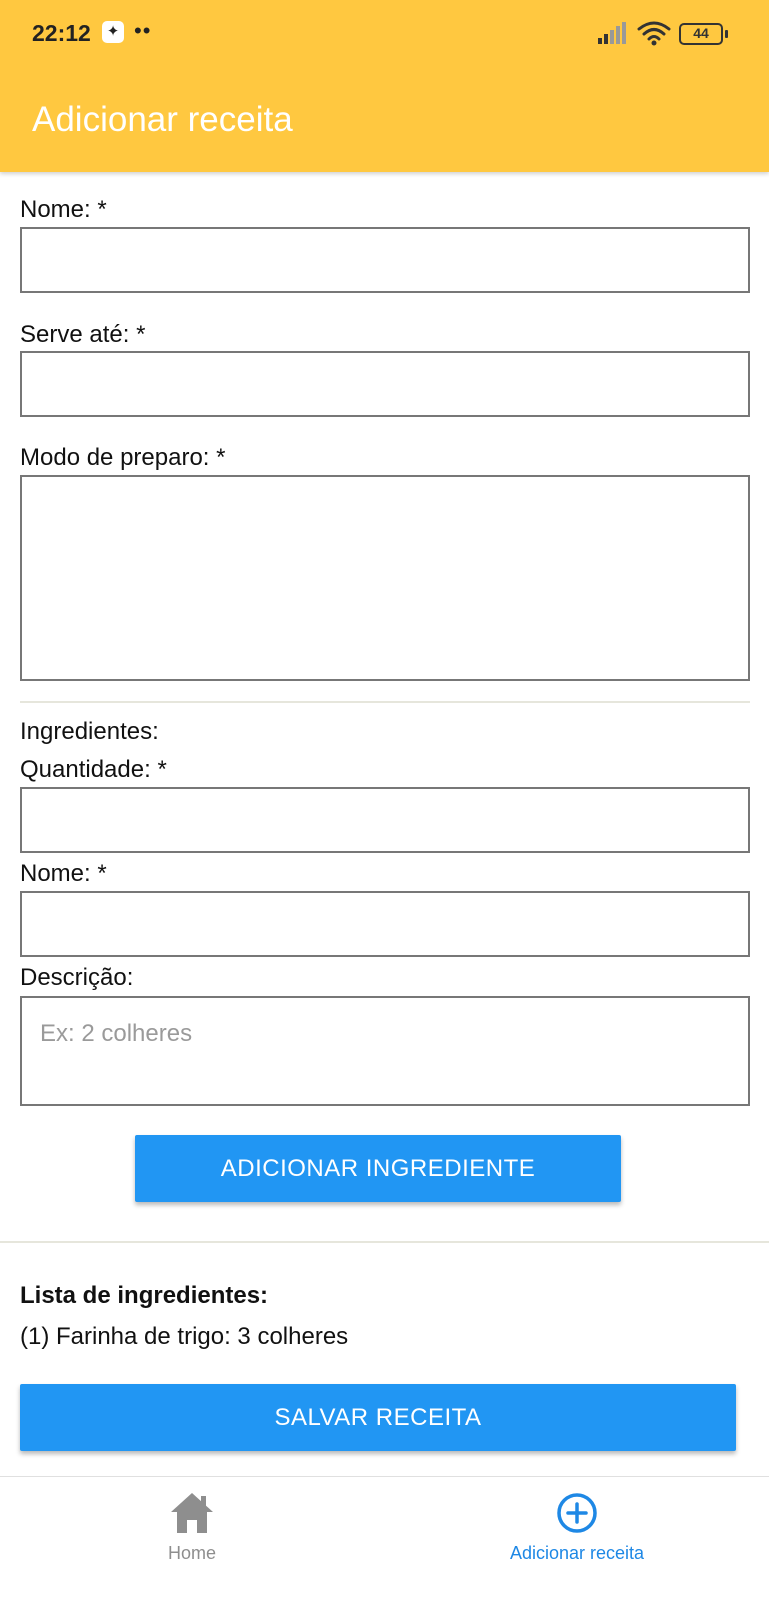  I want to click on description-textarea, so click(385, 1051).